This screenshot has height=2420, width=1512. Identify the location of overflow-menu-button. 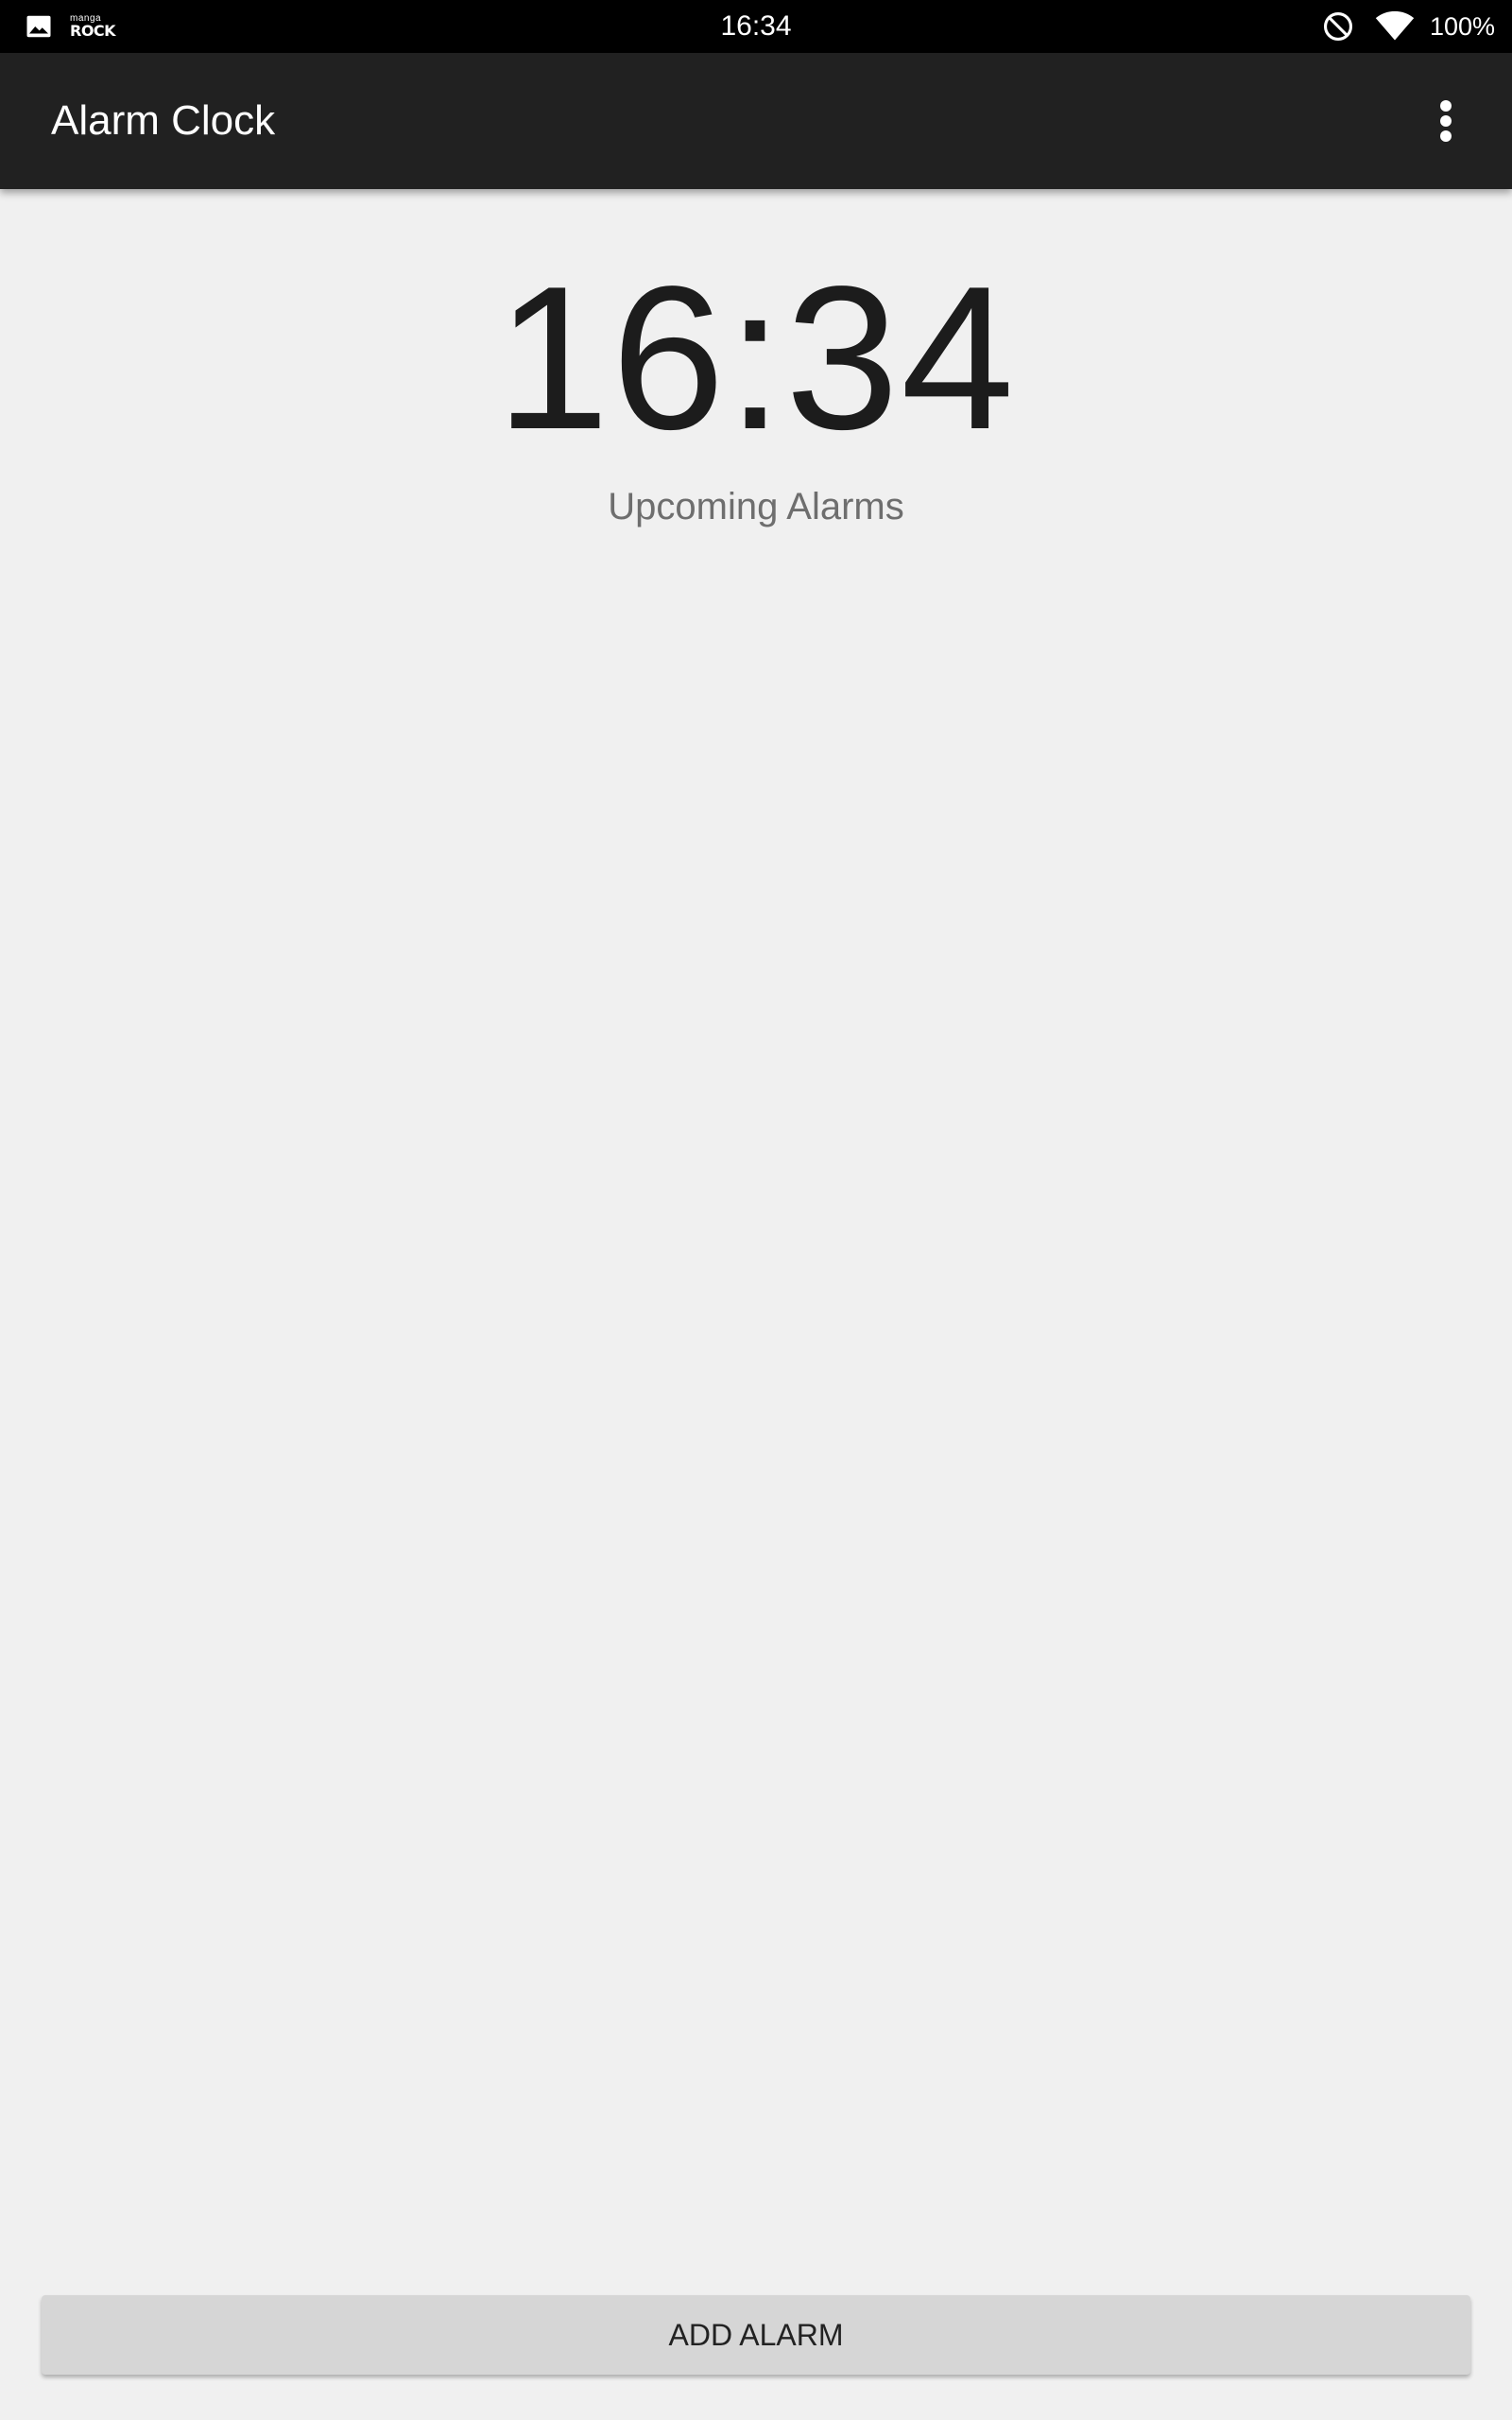
(1445, 121).